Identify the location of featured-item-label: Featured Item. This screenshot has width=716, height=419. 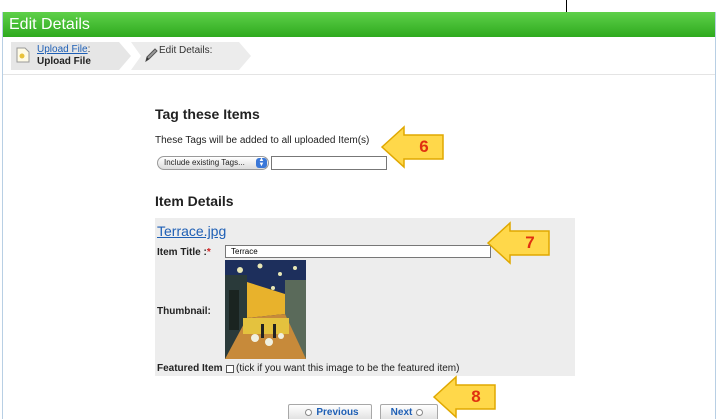
(190, 368).